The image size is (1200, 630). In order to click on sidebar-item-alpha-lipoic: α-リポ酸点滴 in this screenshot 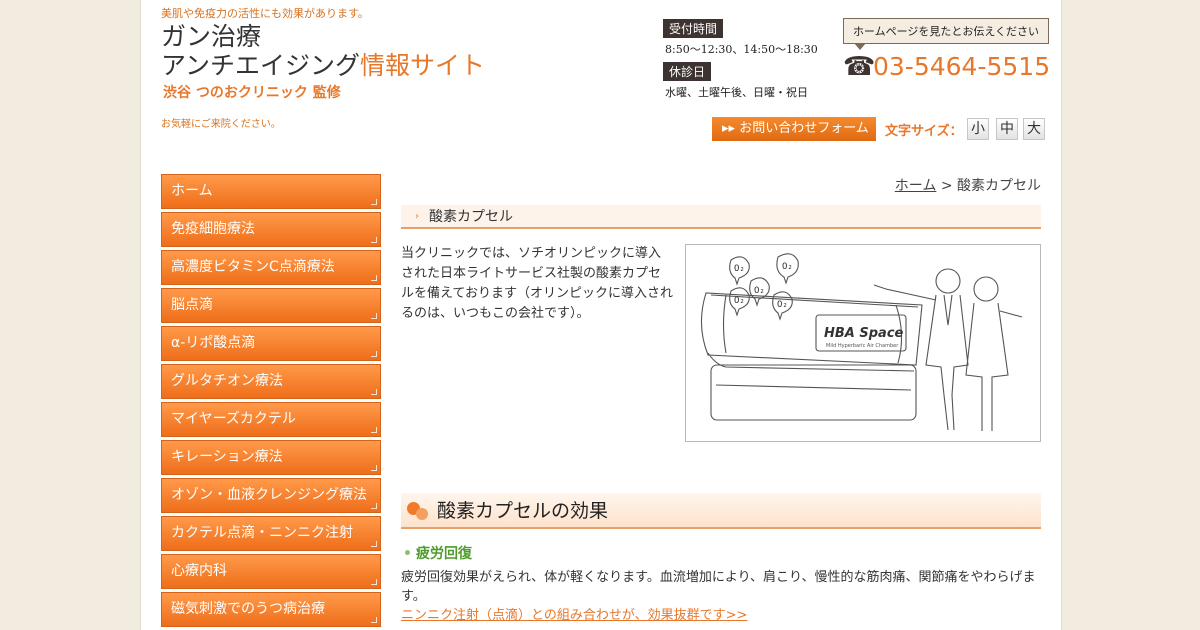, I will do `click(271, 343)`.